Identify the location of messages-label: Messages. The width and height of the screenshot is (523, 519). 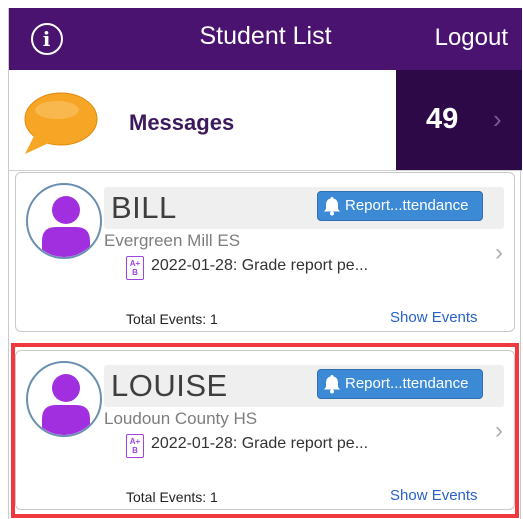
(182, 122).